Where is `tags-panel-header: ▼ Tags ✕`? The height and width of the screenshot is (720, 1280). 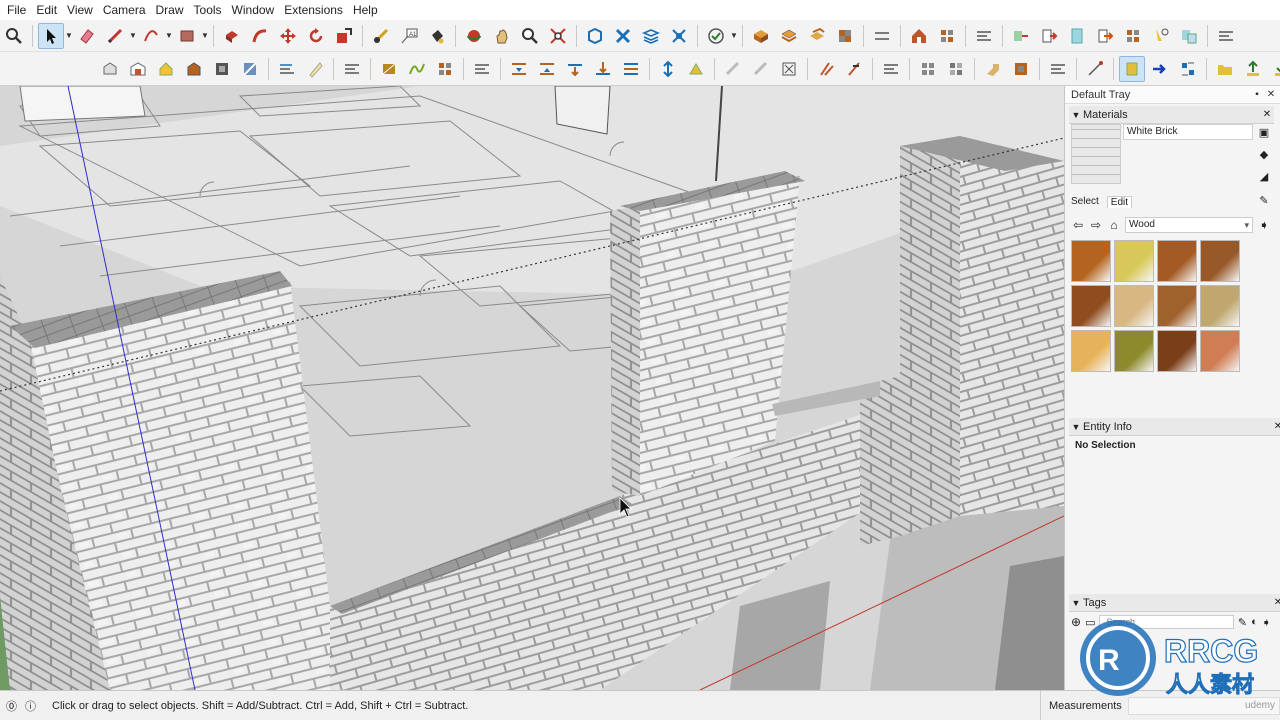
tags-panel-header: ▼ Tags ✕ is located at coordinates (1174, 603).